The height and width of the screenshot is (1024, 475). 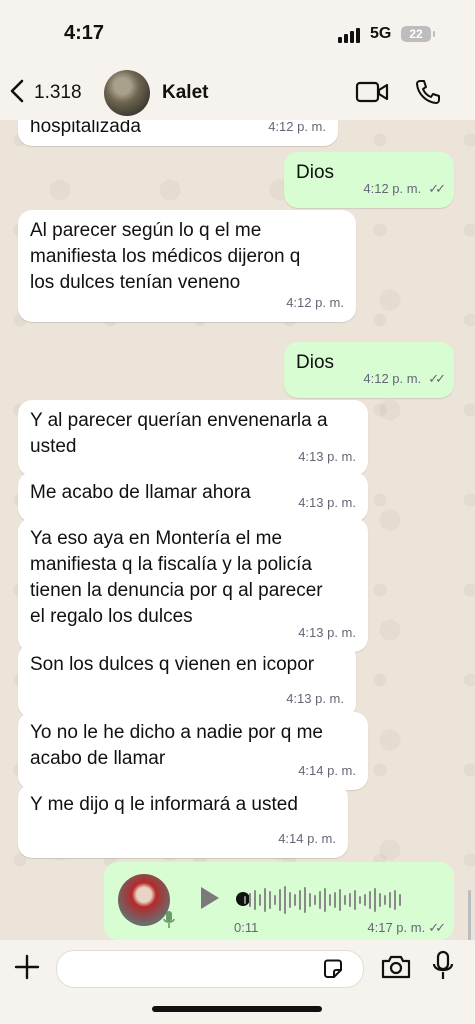 What do you see at coordinates (27, 967) in the screenshot?
I see `plus-icon` at bounding box center [27, 967].